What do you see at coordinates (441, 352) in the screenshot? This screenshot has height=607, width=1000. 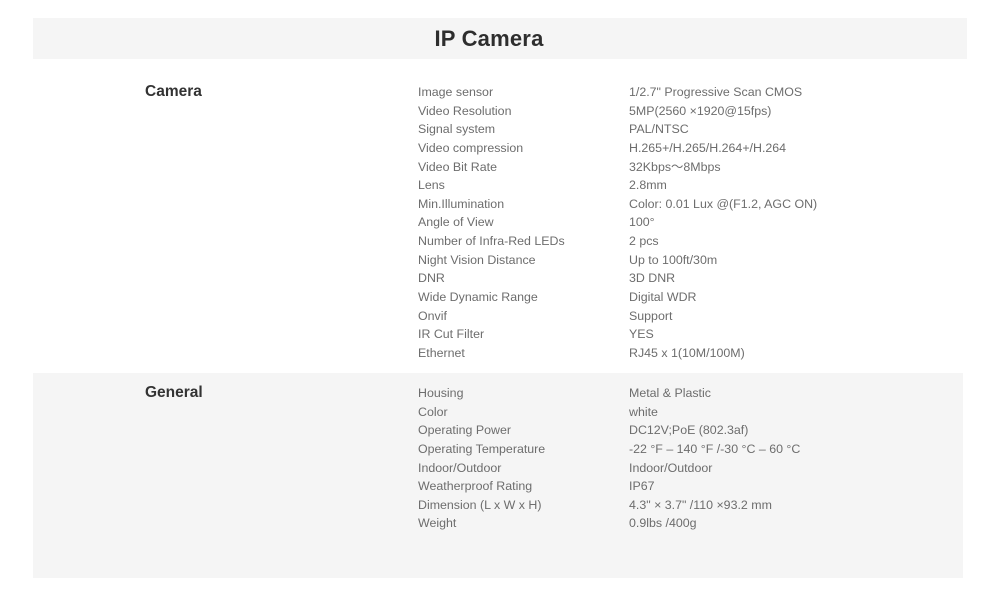 I see `spec-label: Ethernet` at bounding box center [441, 352].